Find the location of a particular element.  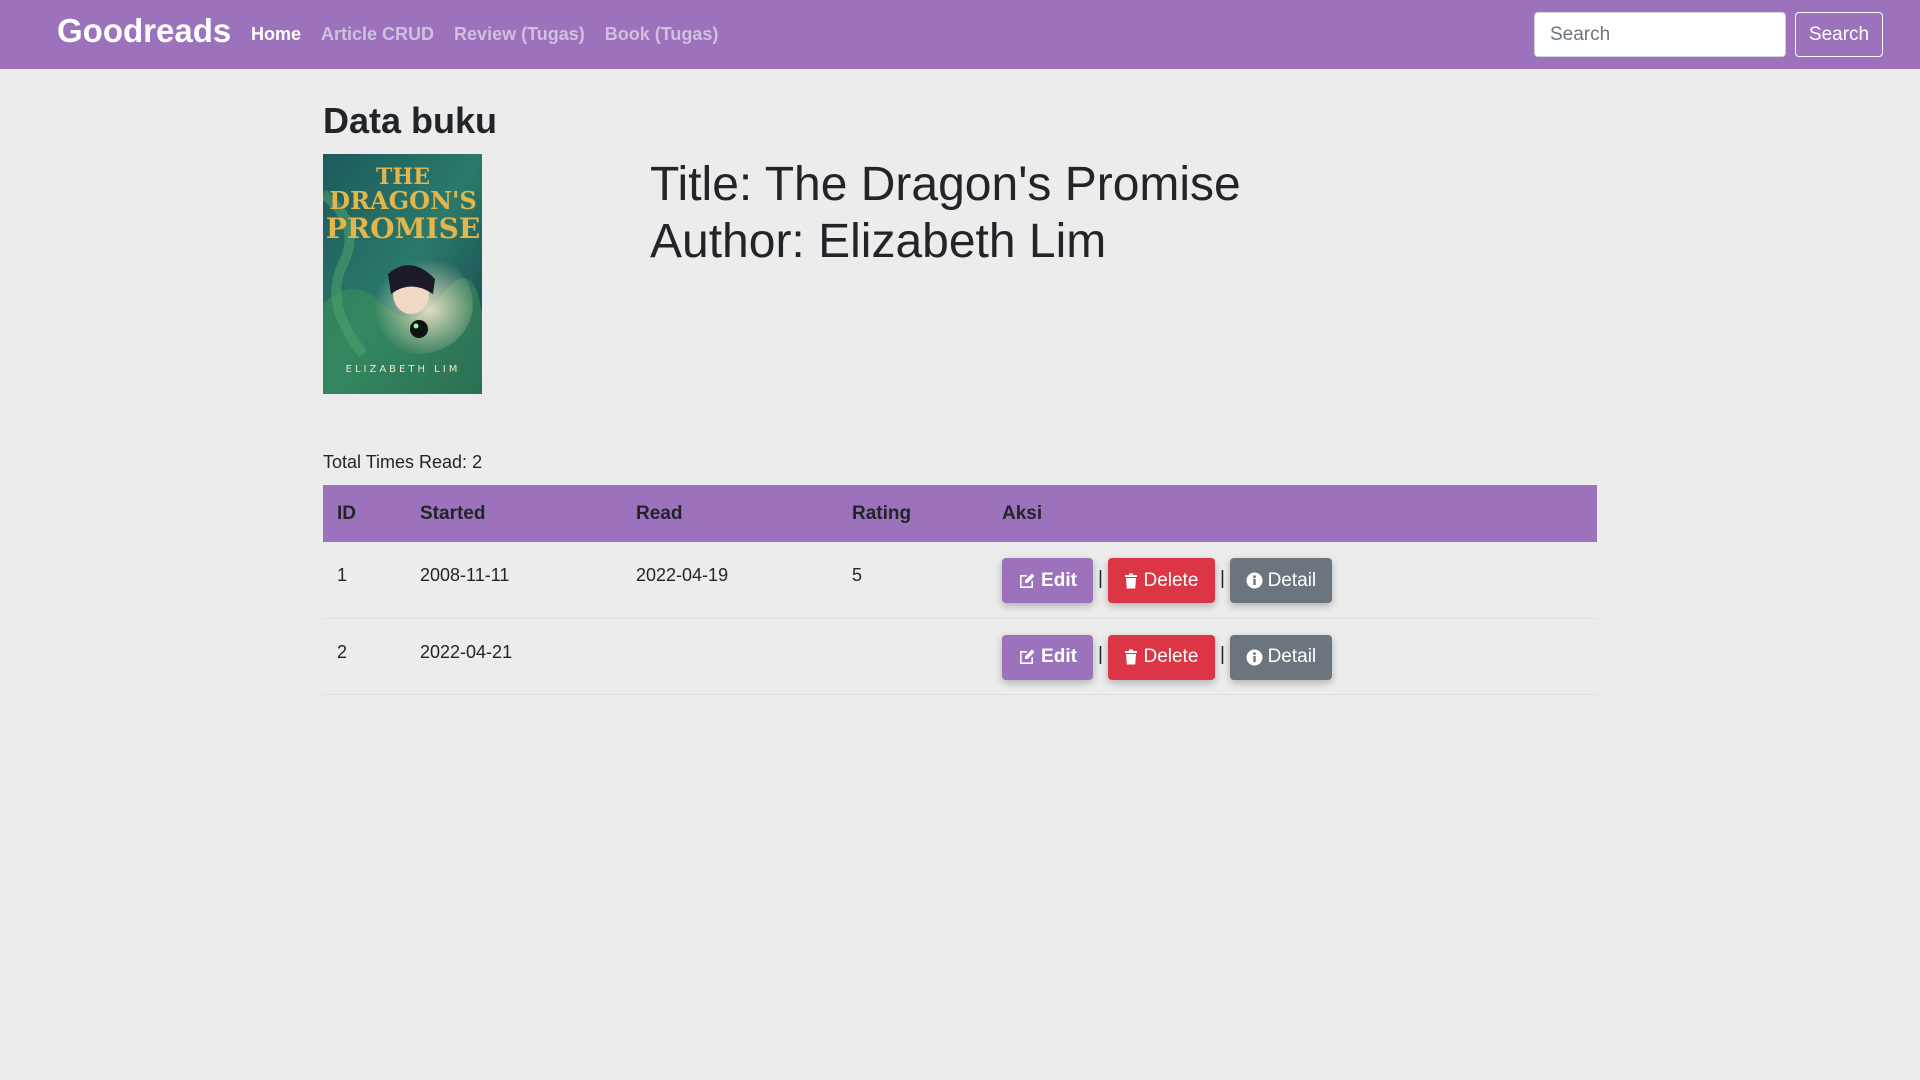

header-started: Started is located at coordinates (453, 513).